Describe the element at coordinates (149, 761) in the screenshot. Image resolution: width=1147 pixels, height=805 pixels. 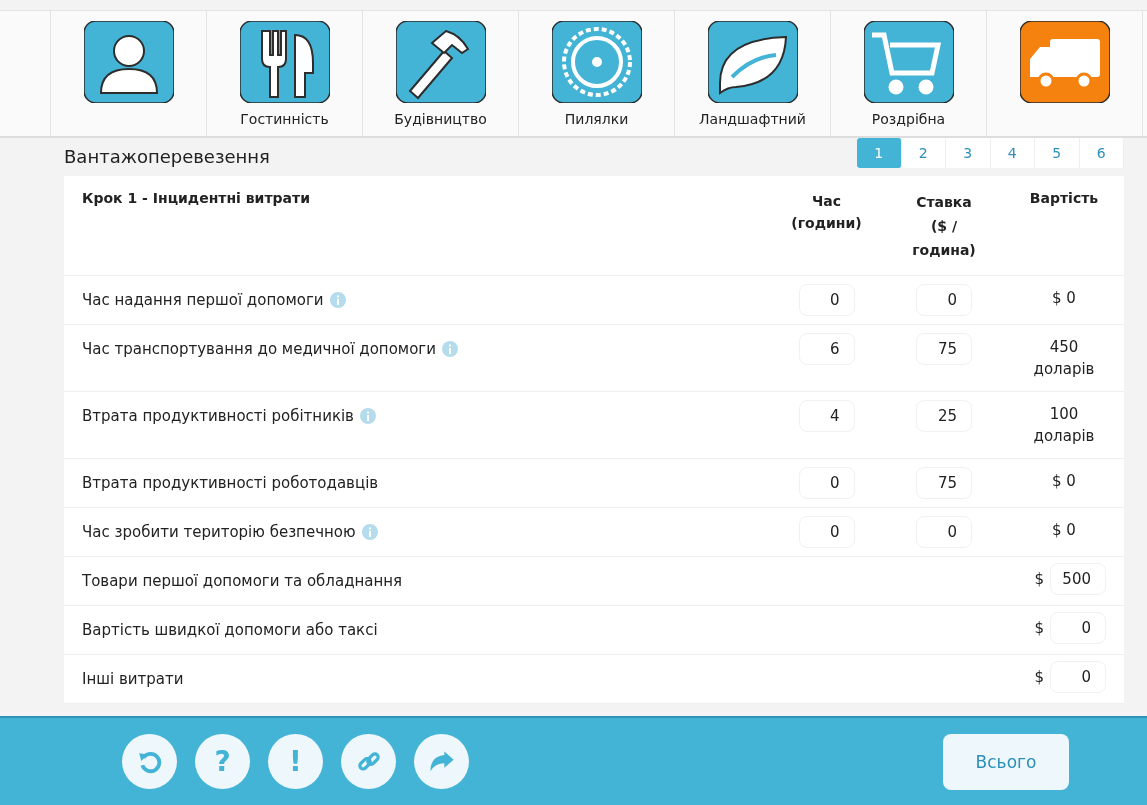
I see `reset-button` at that location.